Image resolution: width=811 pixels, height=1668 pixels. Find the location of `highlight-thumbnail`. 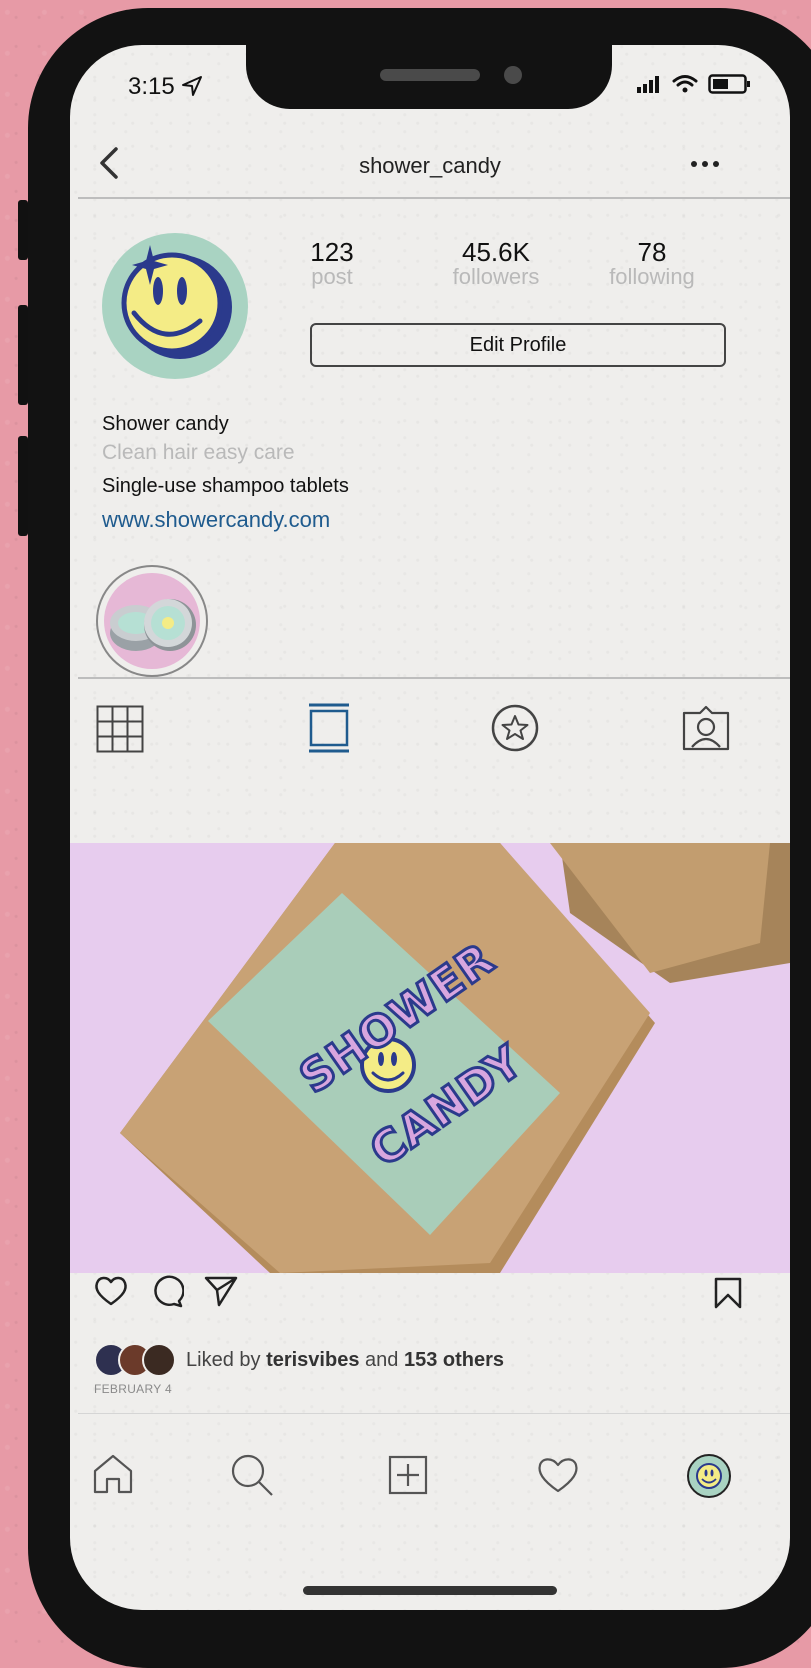

highlight-thumbnail is located at coordinates (152, 621).